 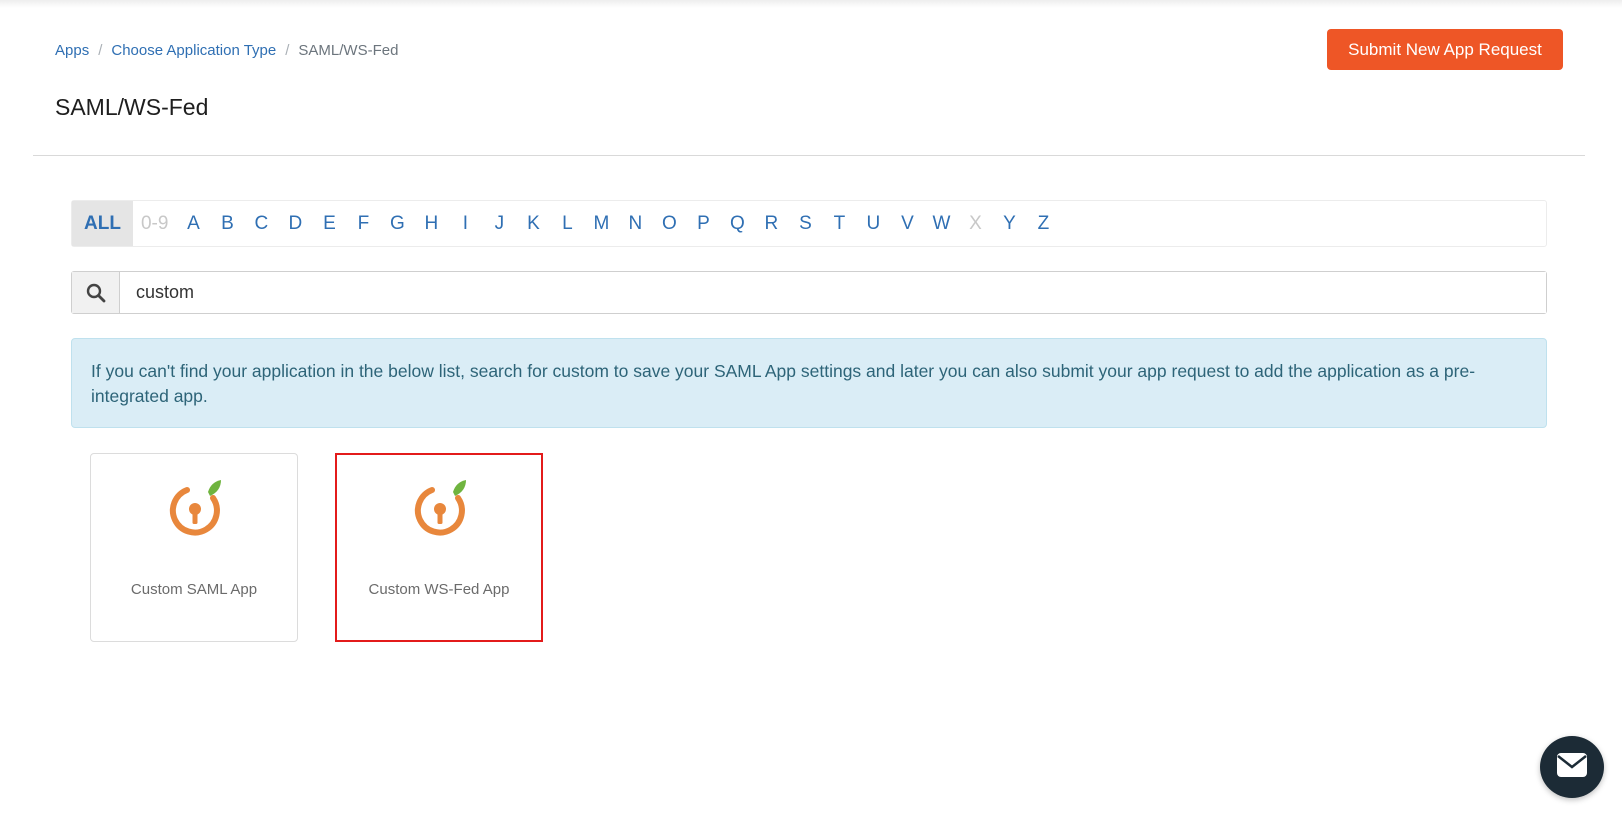 What do you see at coordinates (132, 107) in the screenshot?
I see `page-title: SAML/WS-Fed` at bounding box center [132, 107].